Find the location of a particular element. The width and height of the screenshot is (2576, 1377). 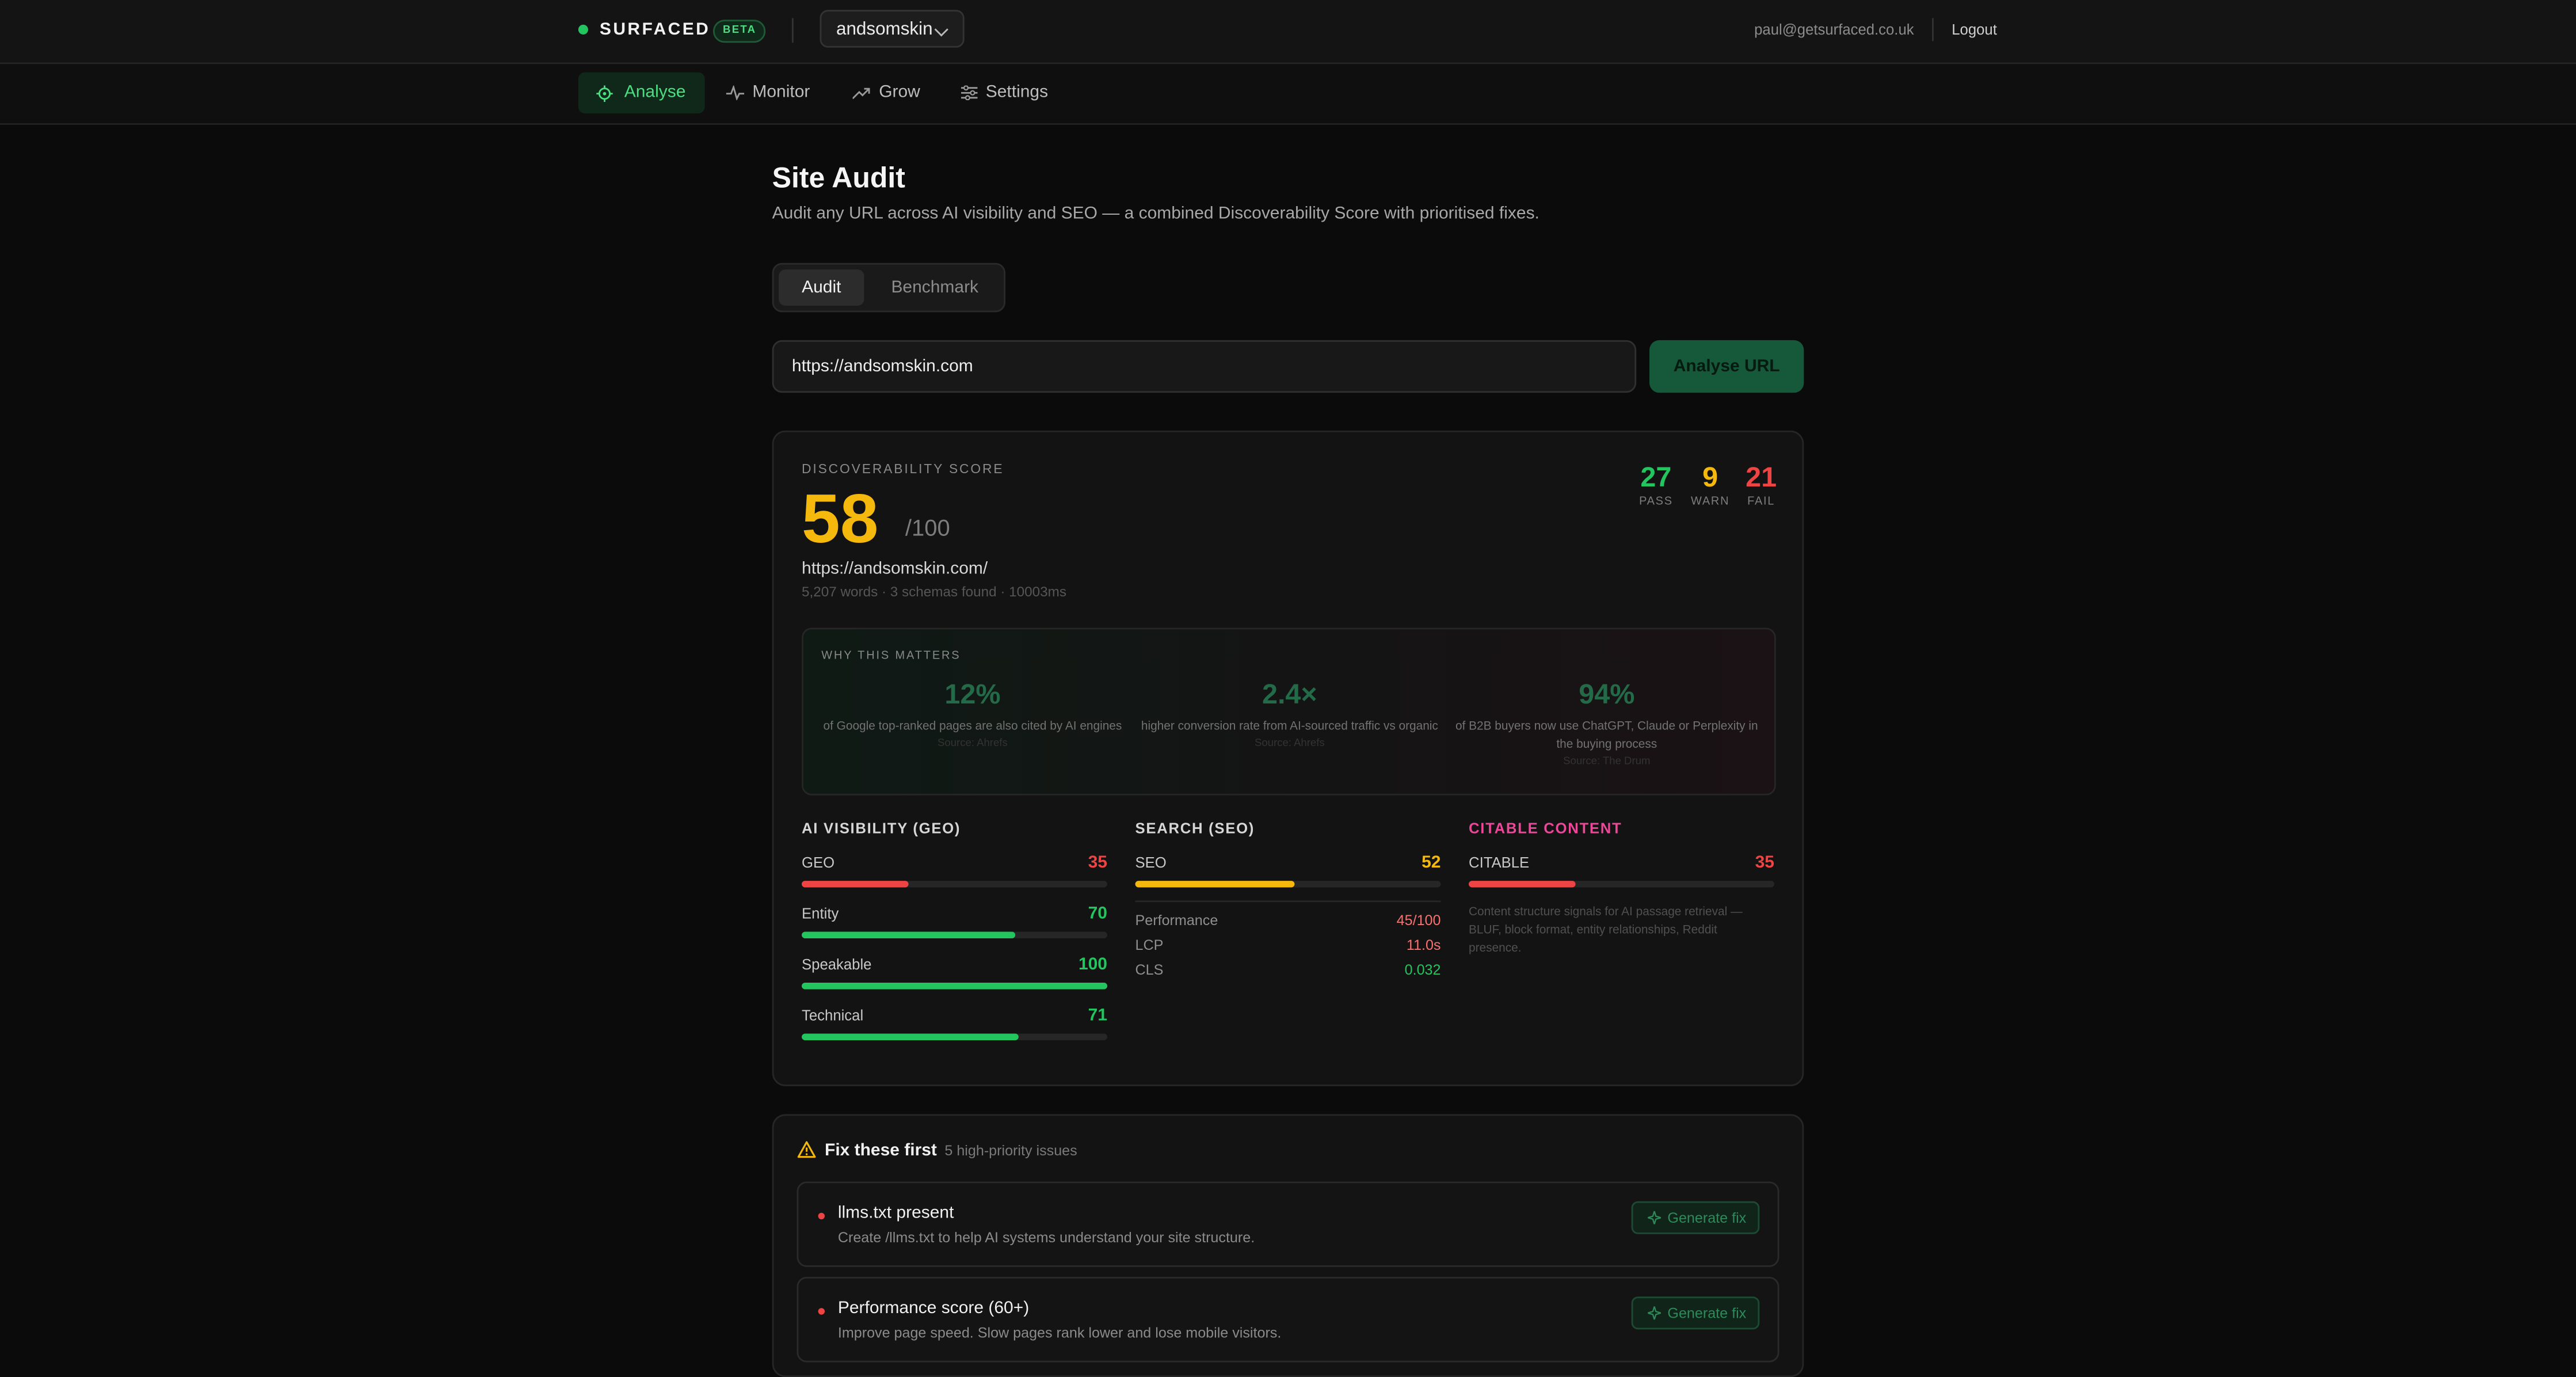

metric-label: Speakable is located at coordinates (837, 964).